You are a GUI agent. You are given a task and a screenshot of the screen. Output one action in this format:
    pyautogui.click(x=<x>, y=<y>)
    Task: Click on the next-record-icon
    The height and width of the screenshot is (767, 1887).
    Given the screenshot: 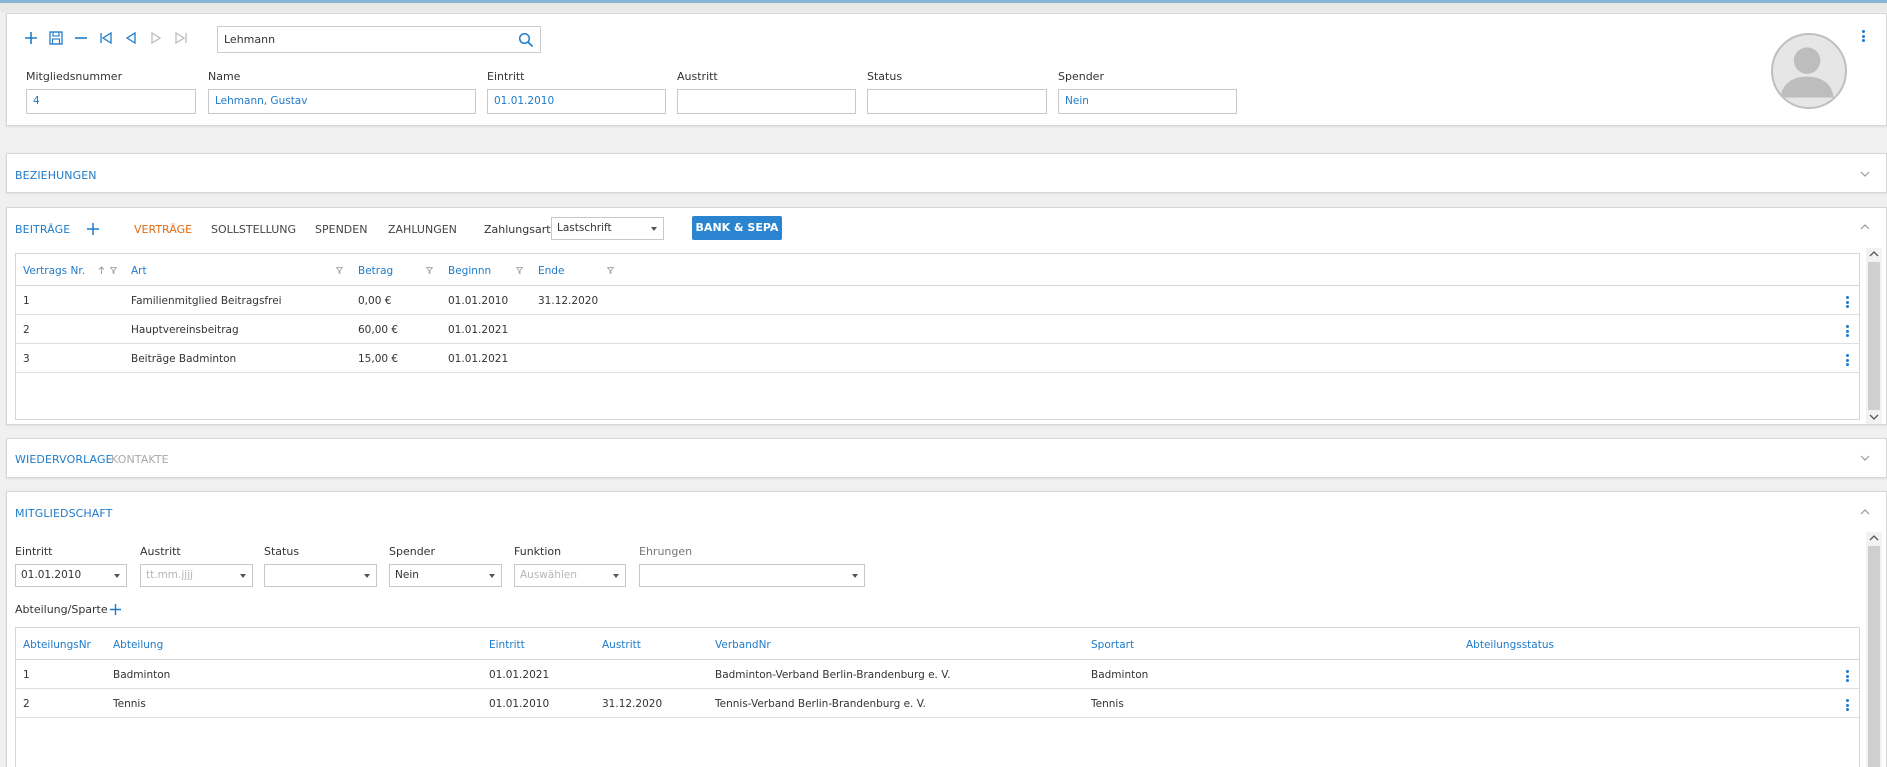 What is the action you would take?
    pyautogui.click(x=156, y=38)
    